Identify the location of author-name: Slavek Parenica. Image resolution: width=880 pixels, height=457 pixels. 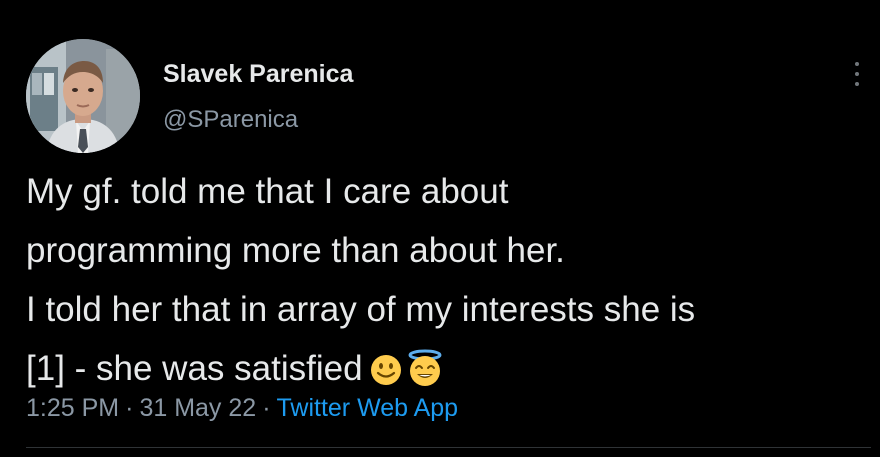
(258, 74).